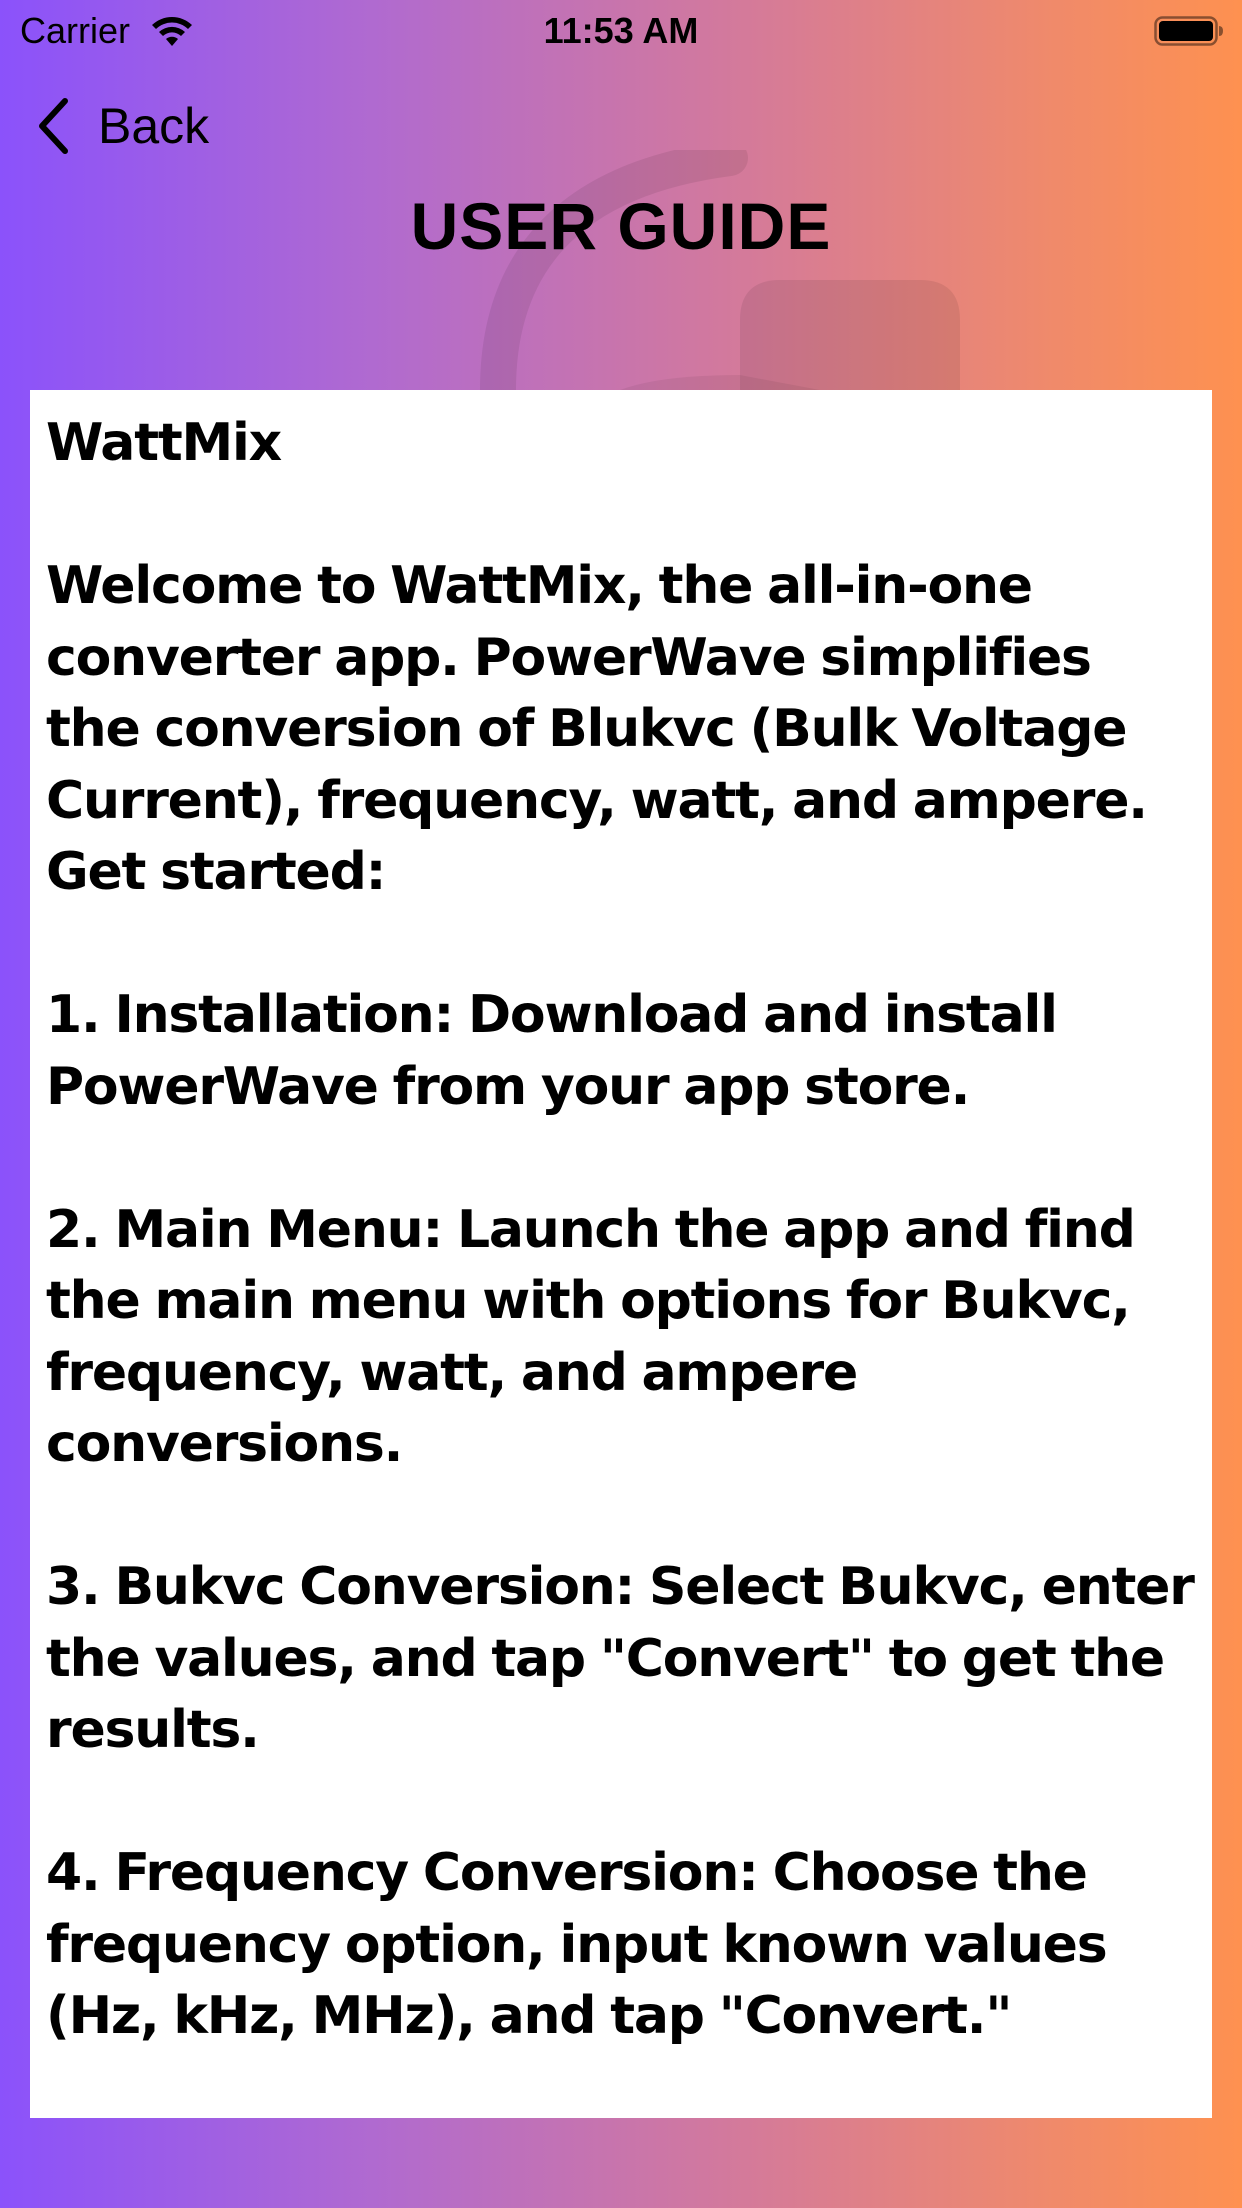 The image size is (1242, 2208). I want to click on battery-icon, so click(1188, 31).